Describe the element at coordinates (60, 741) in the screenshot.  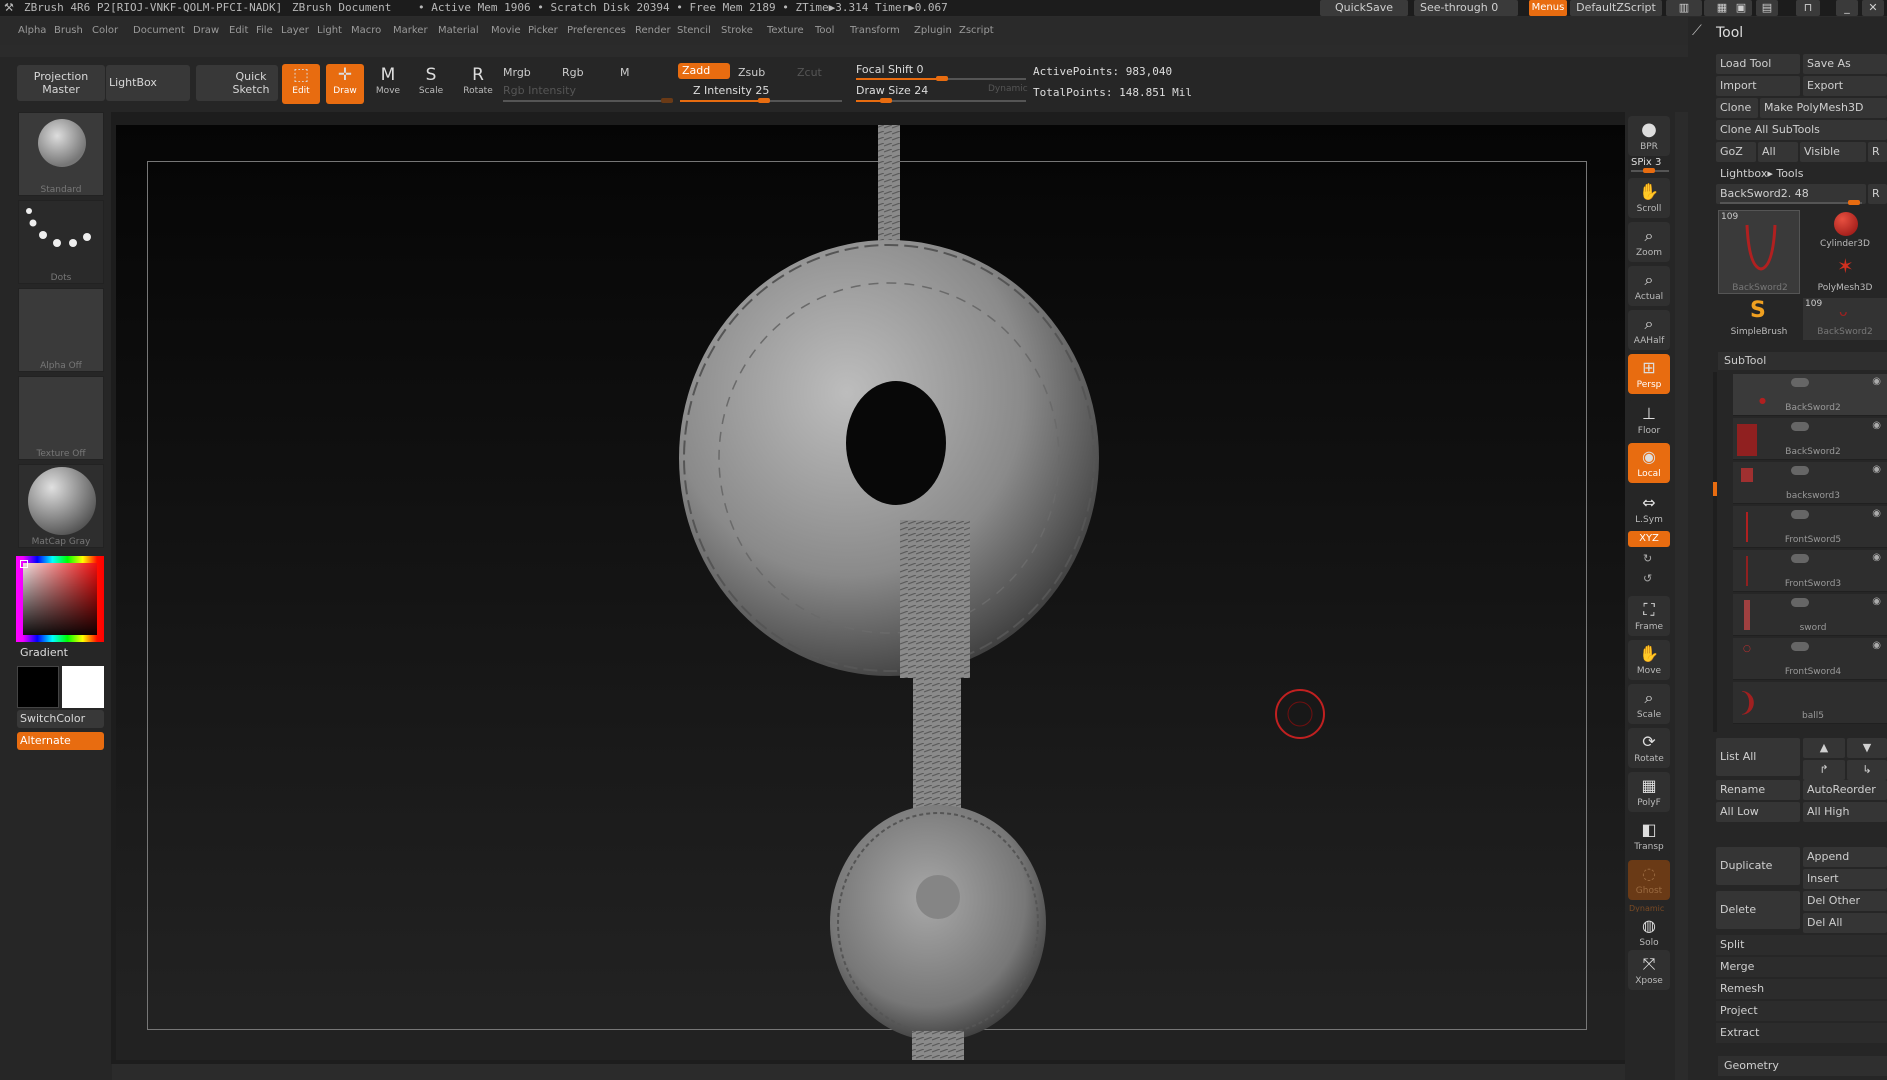
I see `alternate-button: Alternate` at that location.